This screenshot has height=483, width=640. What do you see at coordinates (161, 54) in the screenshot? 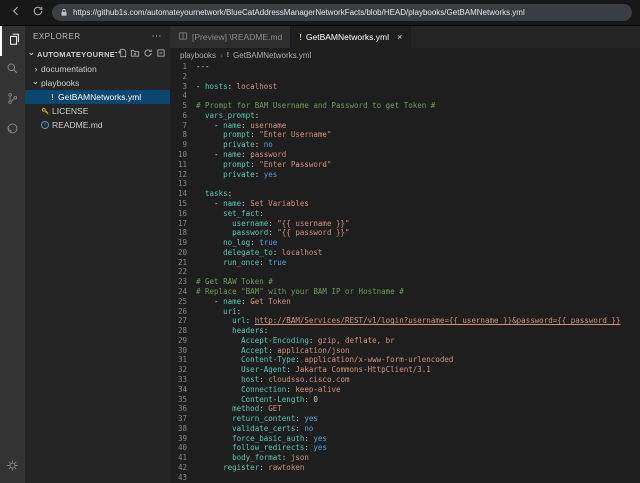
I see `collapse-all-icon` at bounding box center [161, 54].